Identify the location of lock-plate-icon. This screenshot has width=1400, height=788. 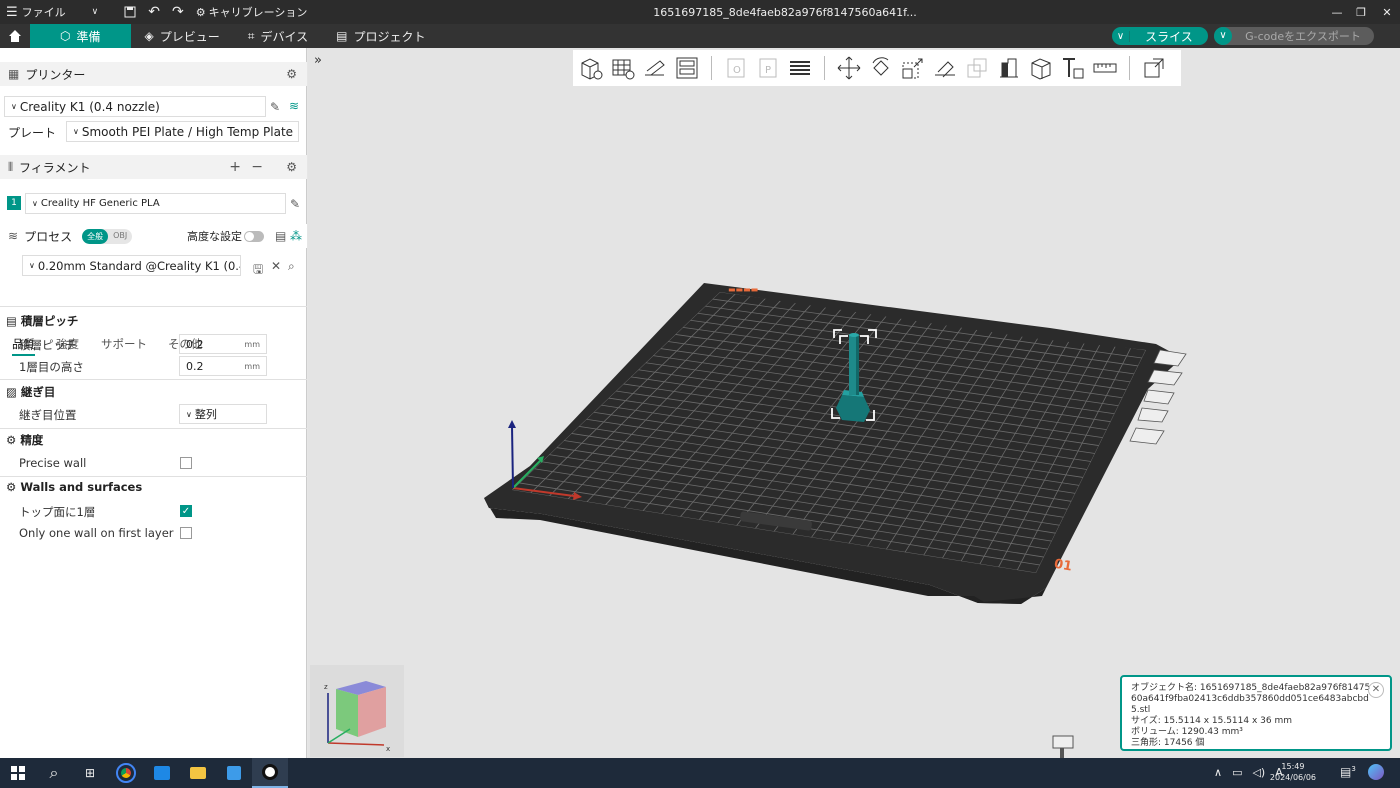
(1153, 415).